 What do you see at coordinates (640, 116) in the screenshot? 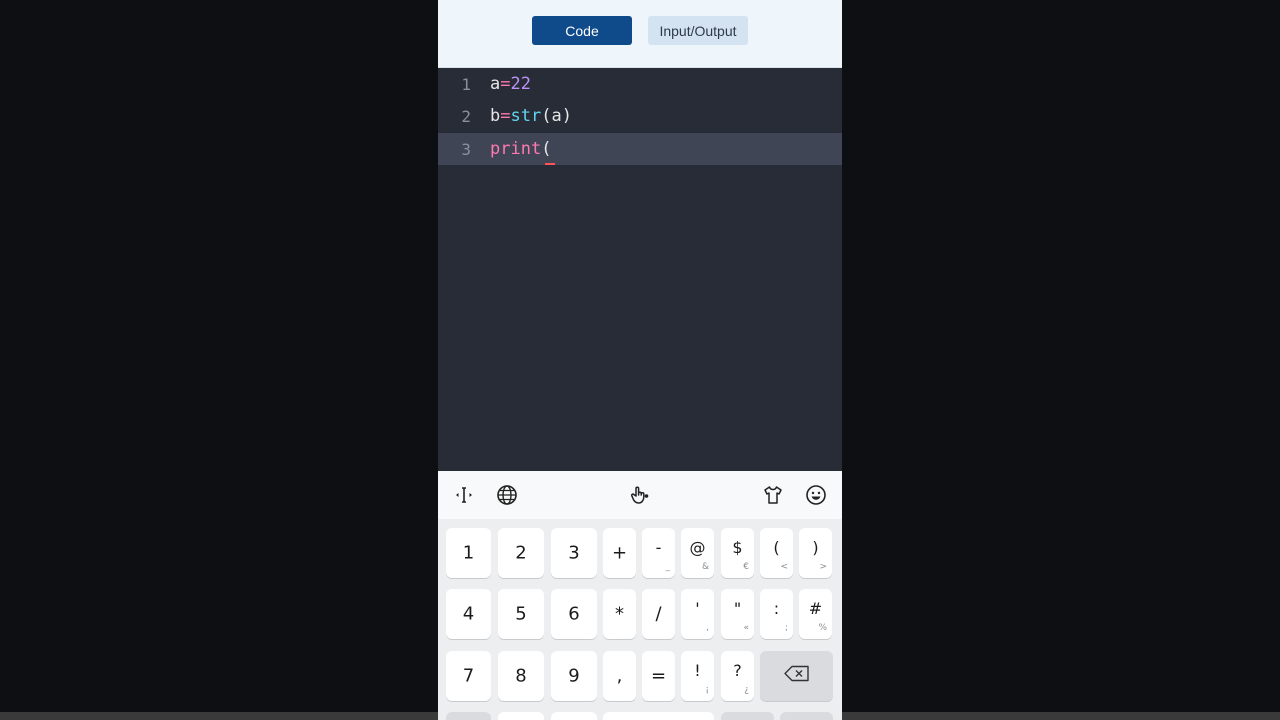
I see `code-line: 2 b=str(a)` at bounding box center [640, 116].